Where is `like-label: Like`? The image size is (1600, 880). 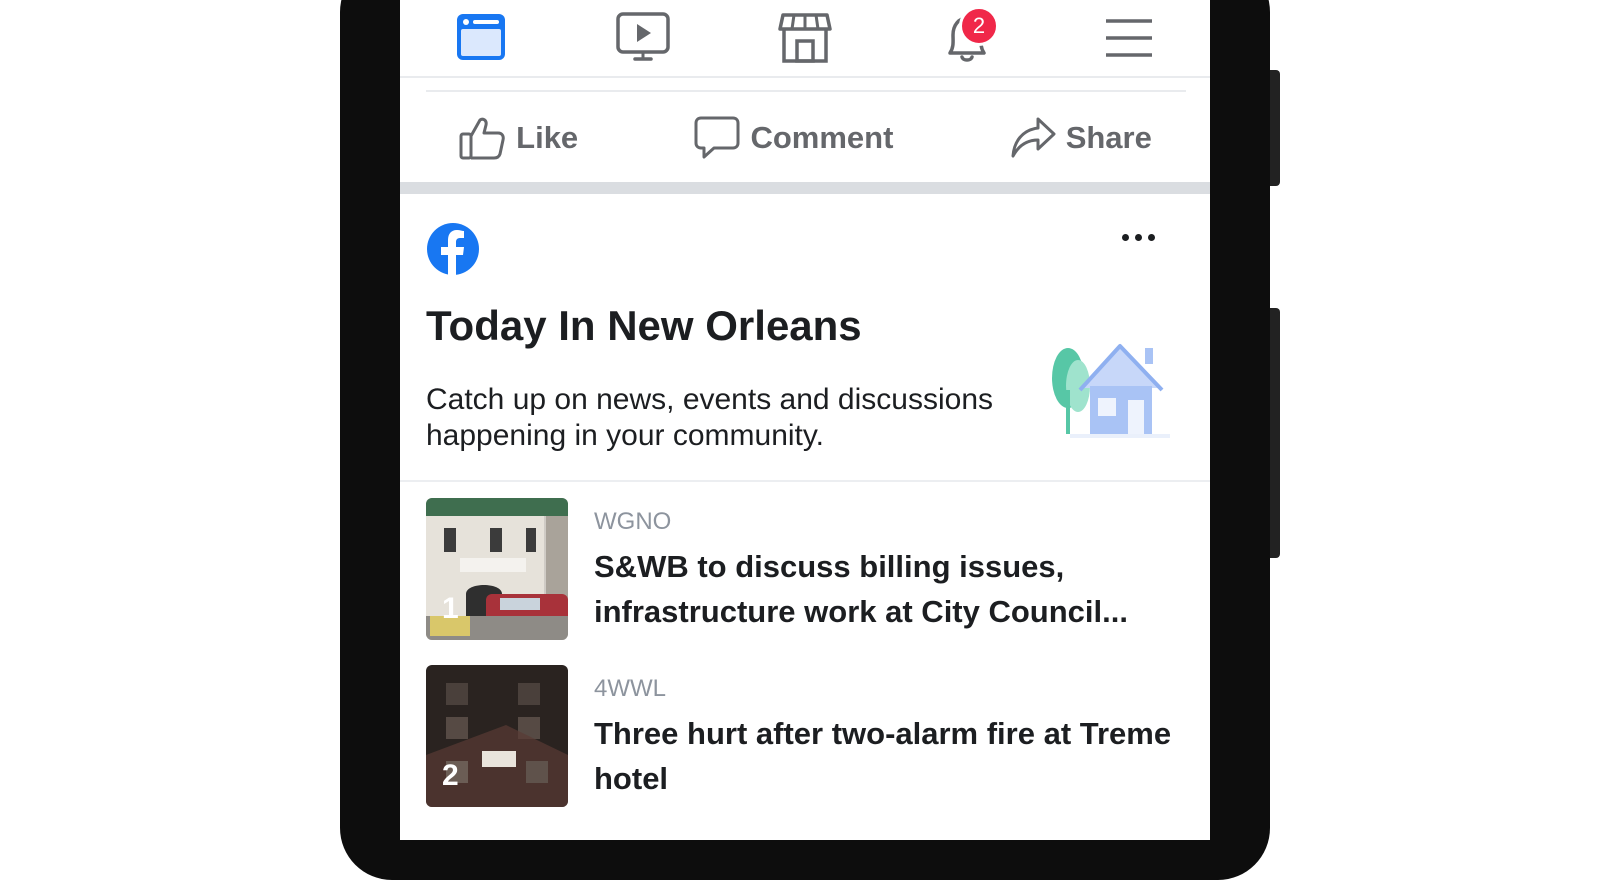 like-label: Like is located at coordinates (547, 137).